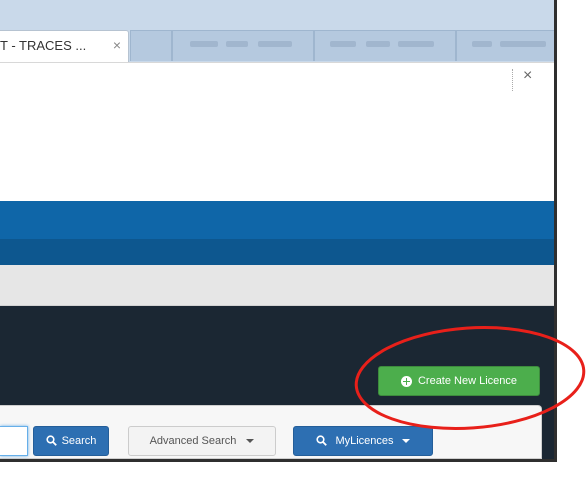  I want to click on plus-circle-icon, so click(406, 381).